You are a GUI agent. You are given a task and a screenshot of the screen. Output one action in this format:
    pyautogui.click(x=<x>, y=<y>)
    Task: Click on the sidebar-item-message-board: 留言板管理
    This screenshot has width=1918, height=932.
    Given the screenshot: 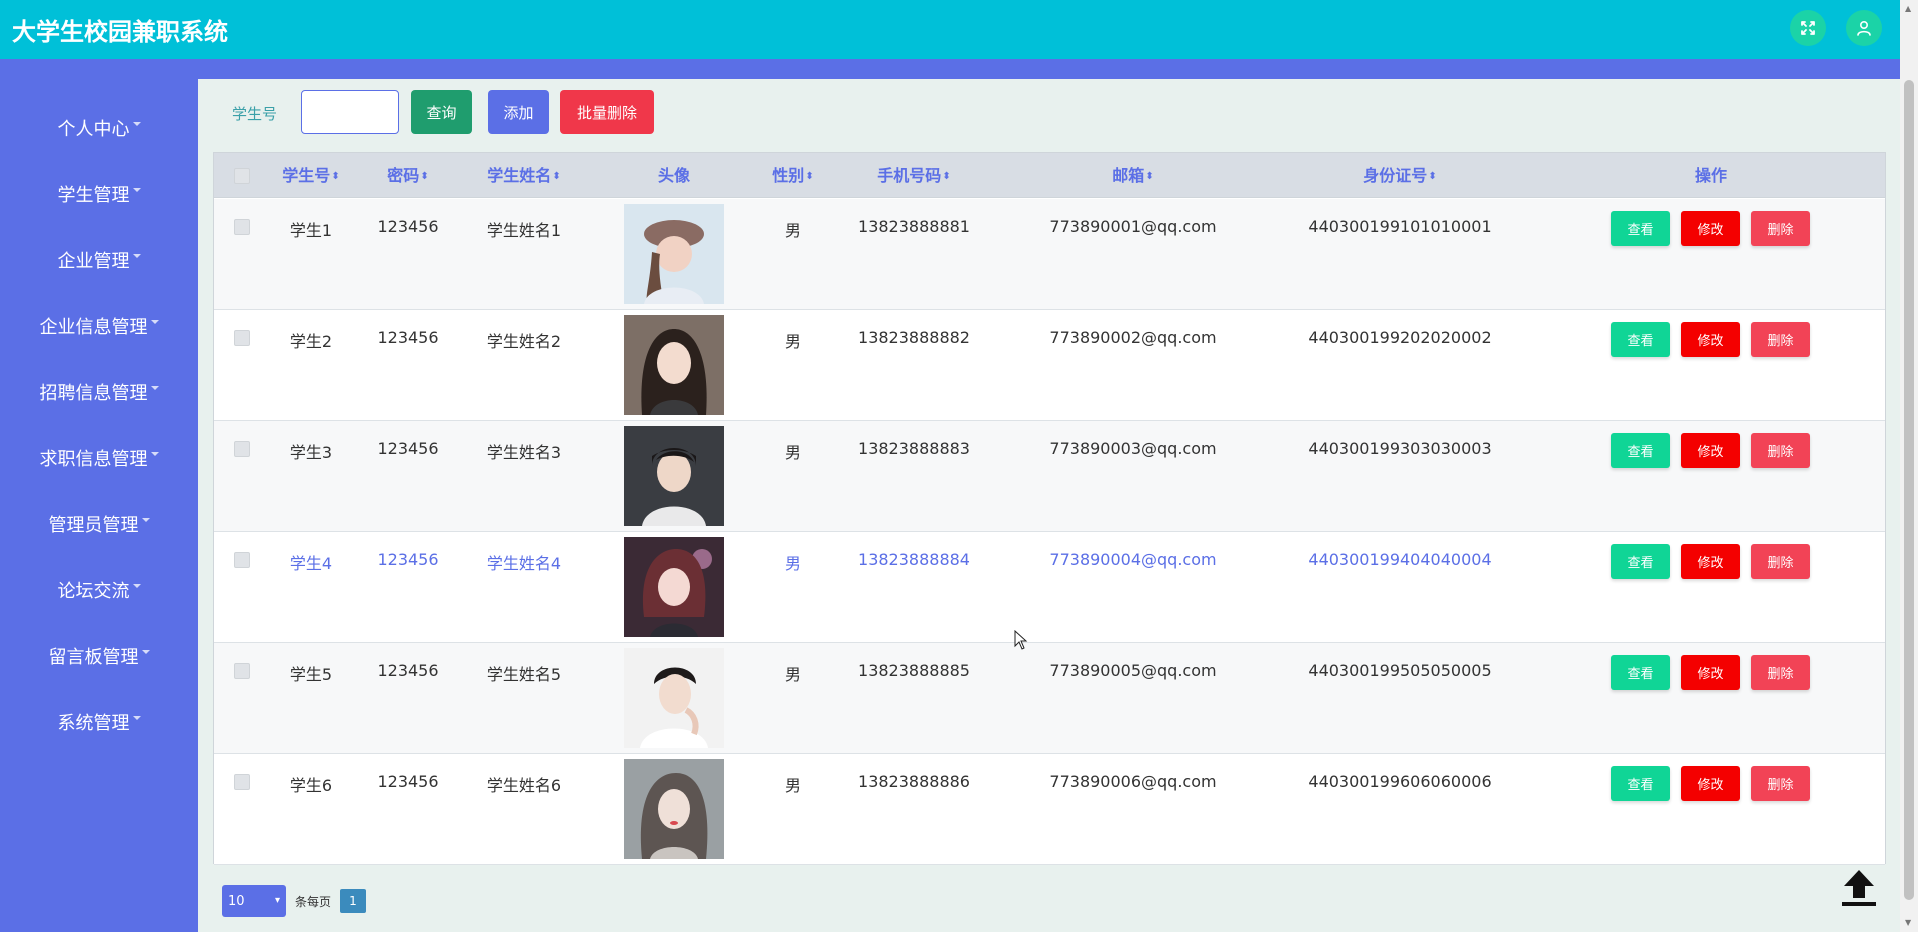 What is the action you would take?
    pyautogui.click(x=99, y=656)
    